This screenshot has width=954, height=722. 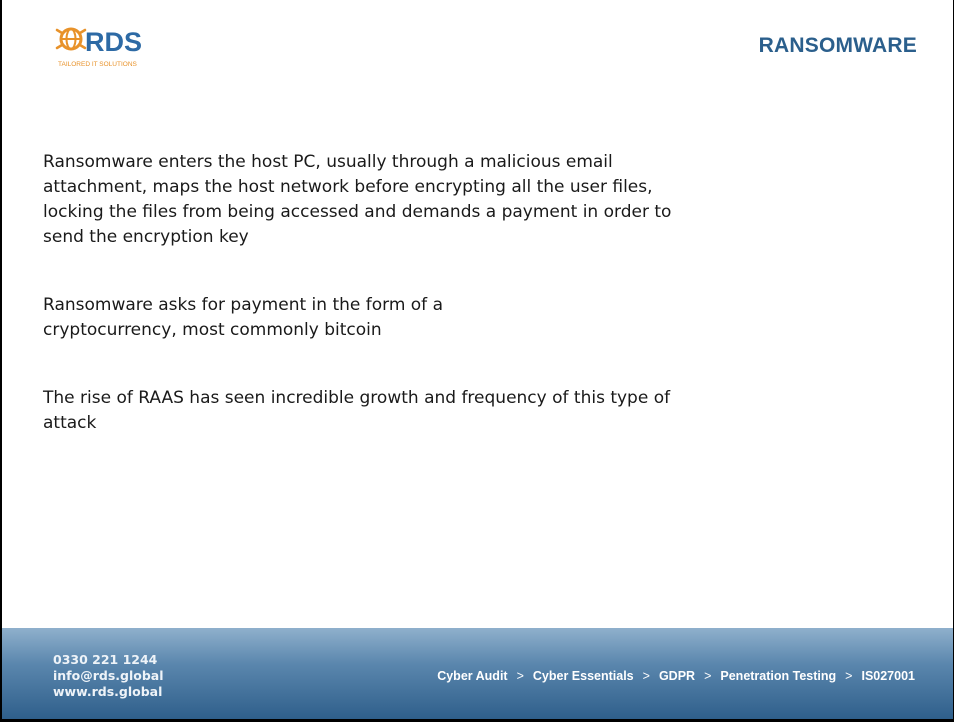 I want to click on rds-logo: RDS TAILORED IT SOLUTIONS, so click(x=134, y=48).